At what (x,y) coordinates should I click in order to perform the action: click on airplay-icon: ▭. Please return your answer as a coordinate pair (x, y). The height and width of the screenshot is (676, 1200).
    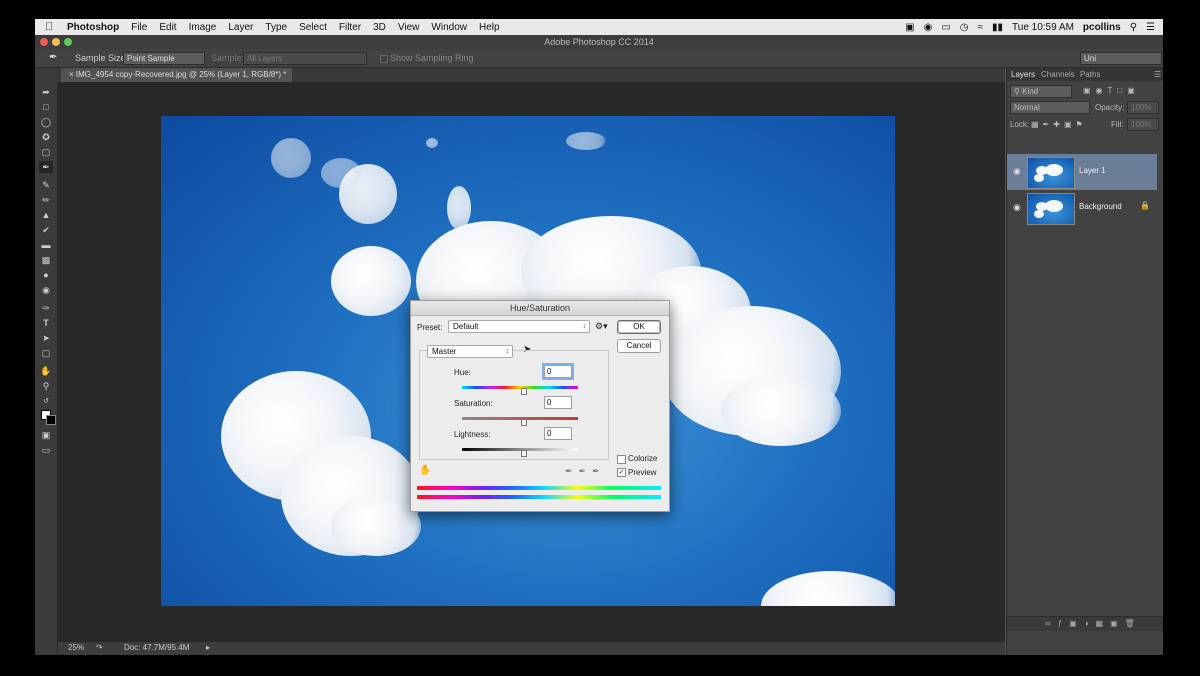
    Looking at the image, I should click on (945, 27).